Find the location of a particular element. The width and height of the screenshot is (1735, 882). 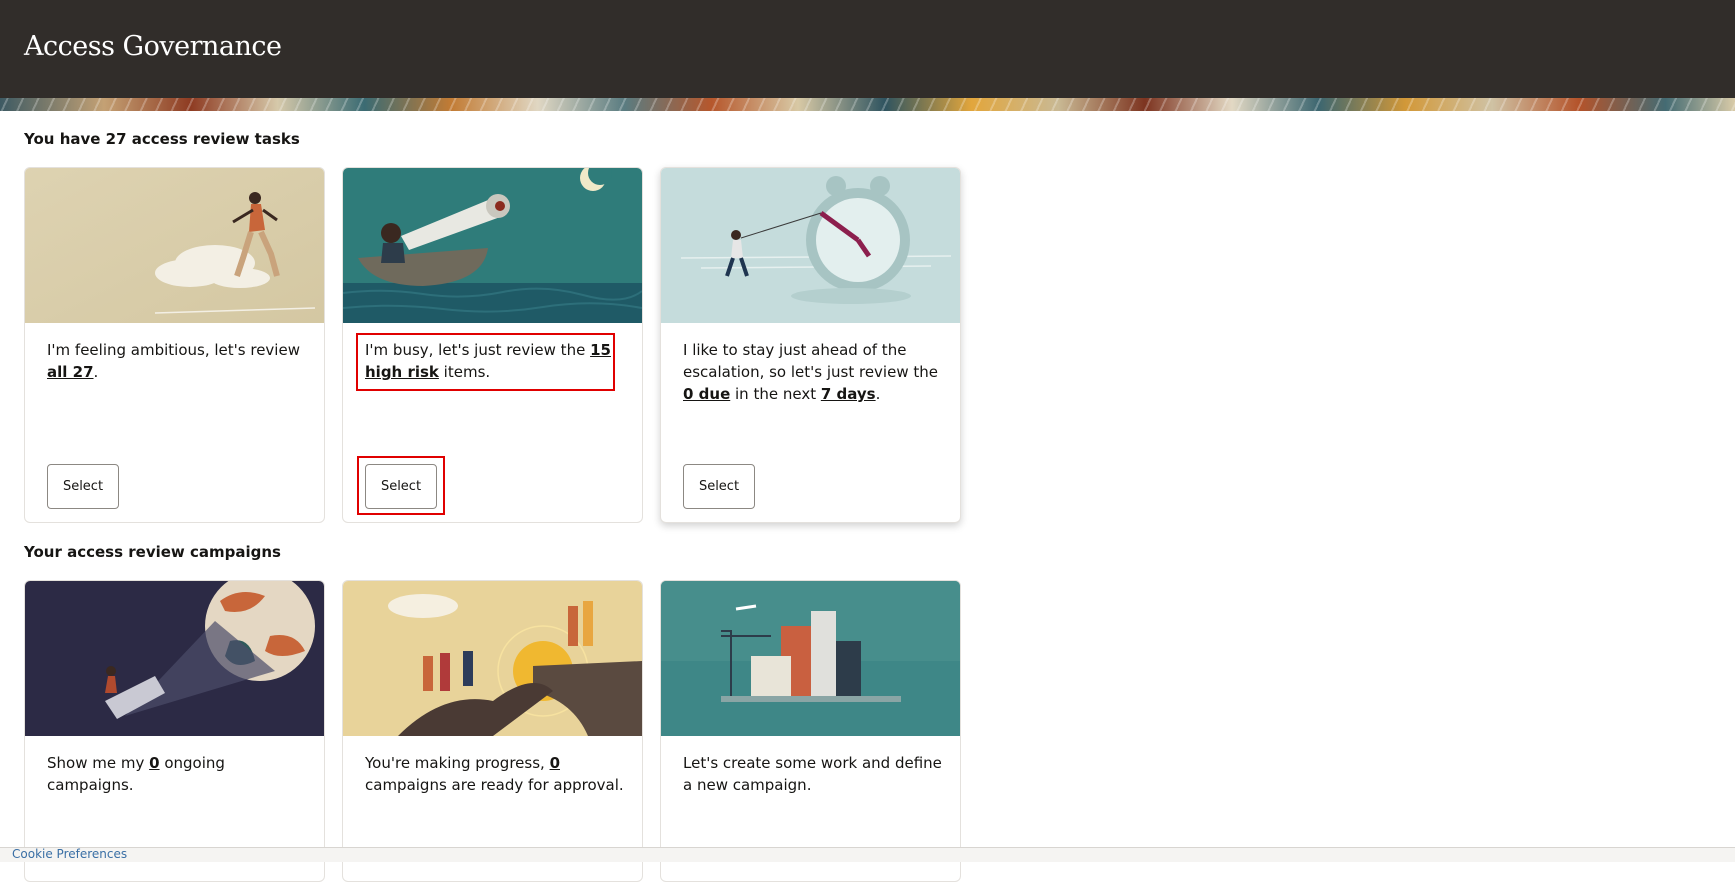

due-items-link: 0 due is located at coordinates (706, 394).